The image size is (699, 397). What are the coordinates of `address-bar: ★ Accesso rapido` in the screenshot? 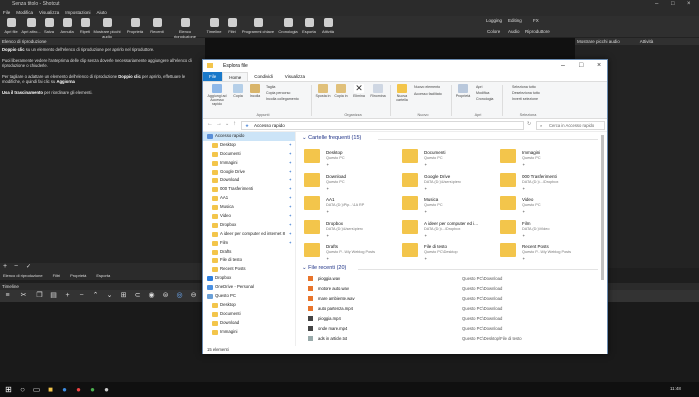 It's located at (382, 125).